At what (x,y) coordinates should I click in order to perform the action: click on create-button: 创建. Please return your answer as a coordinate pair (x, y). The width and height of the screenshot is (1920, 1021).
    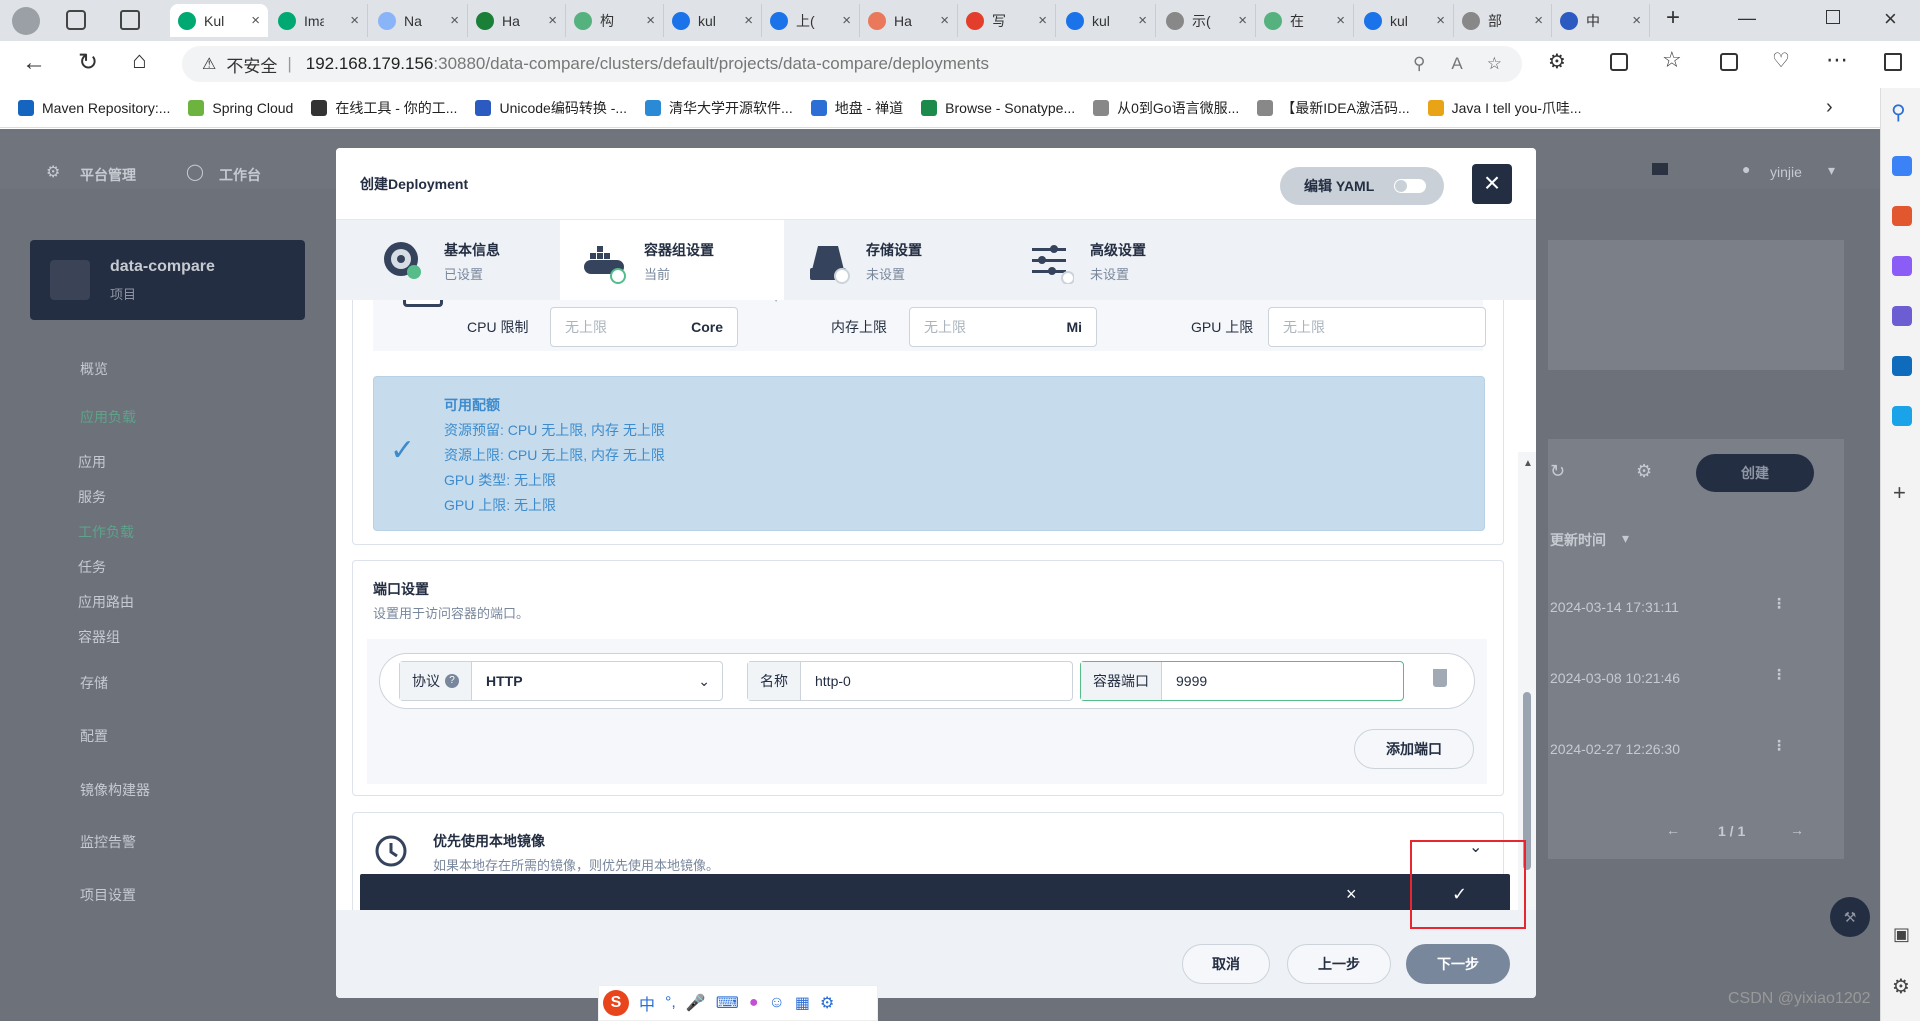
    Looking at the image, I should click on (1755, 473).